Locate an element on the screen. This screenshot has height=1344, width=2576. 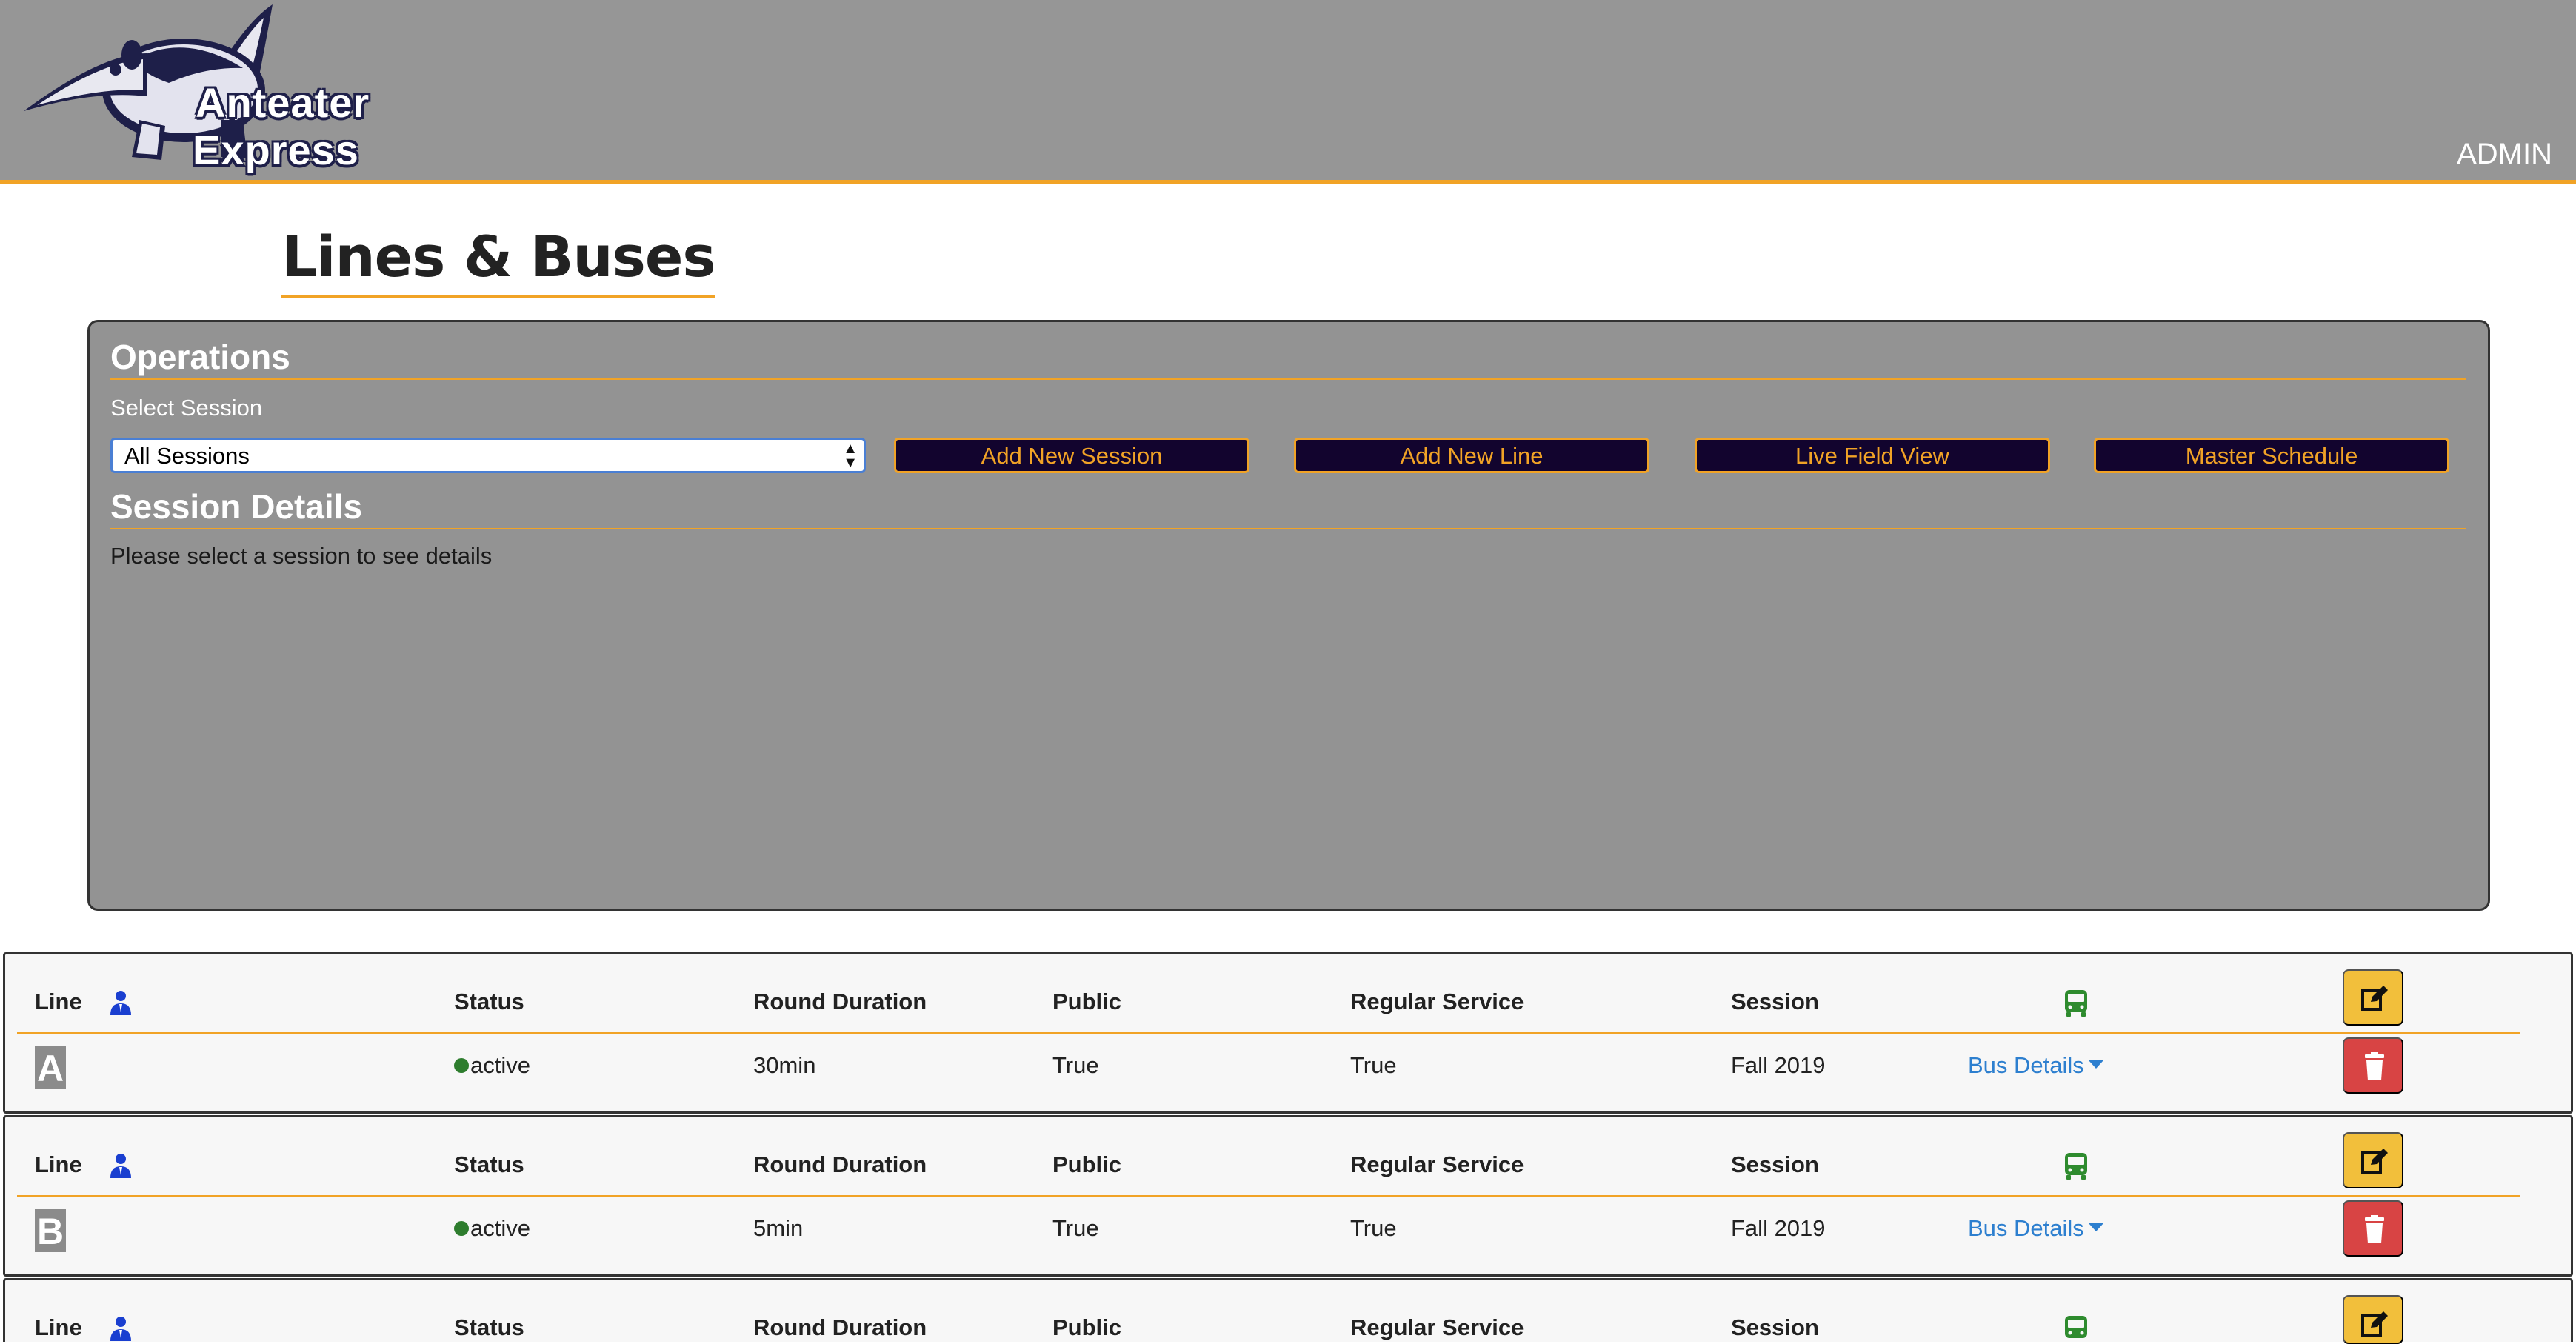
add-new-line-button: Add New Line is located at coordinates (1471, 455).